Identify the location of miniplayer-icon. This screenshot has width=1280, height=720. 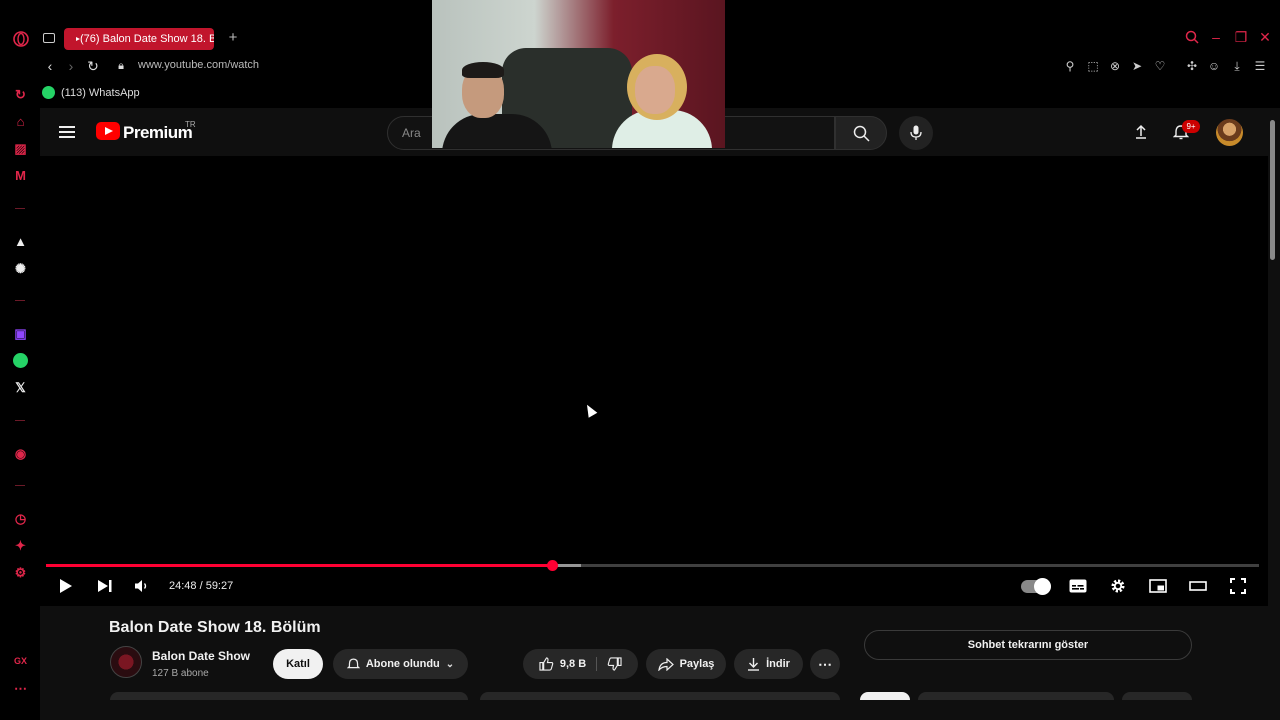
(1158, 586).